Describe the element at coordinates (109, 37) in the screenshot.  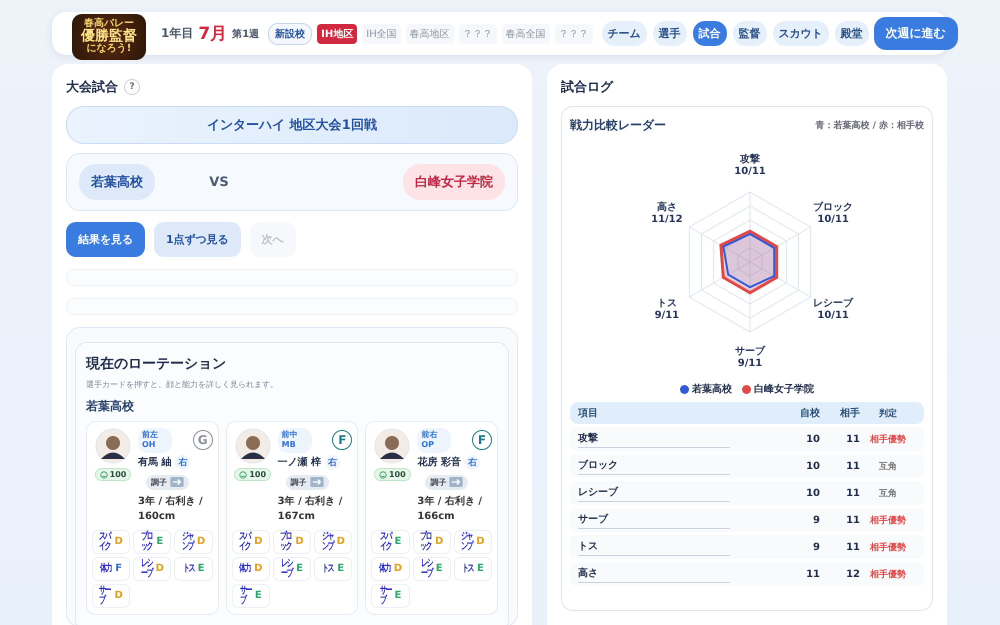
I see `game-logo: 春高バレー 優勝監督 になろう!` at that location.